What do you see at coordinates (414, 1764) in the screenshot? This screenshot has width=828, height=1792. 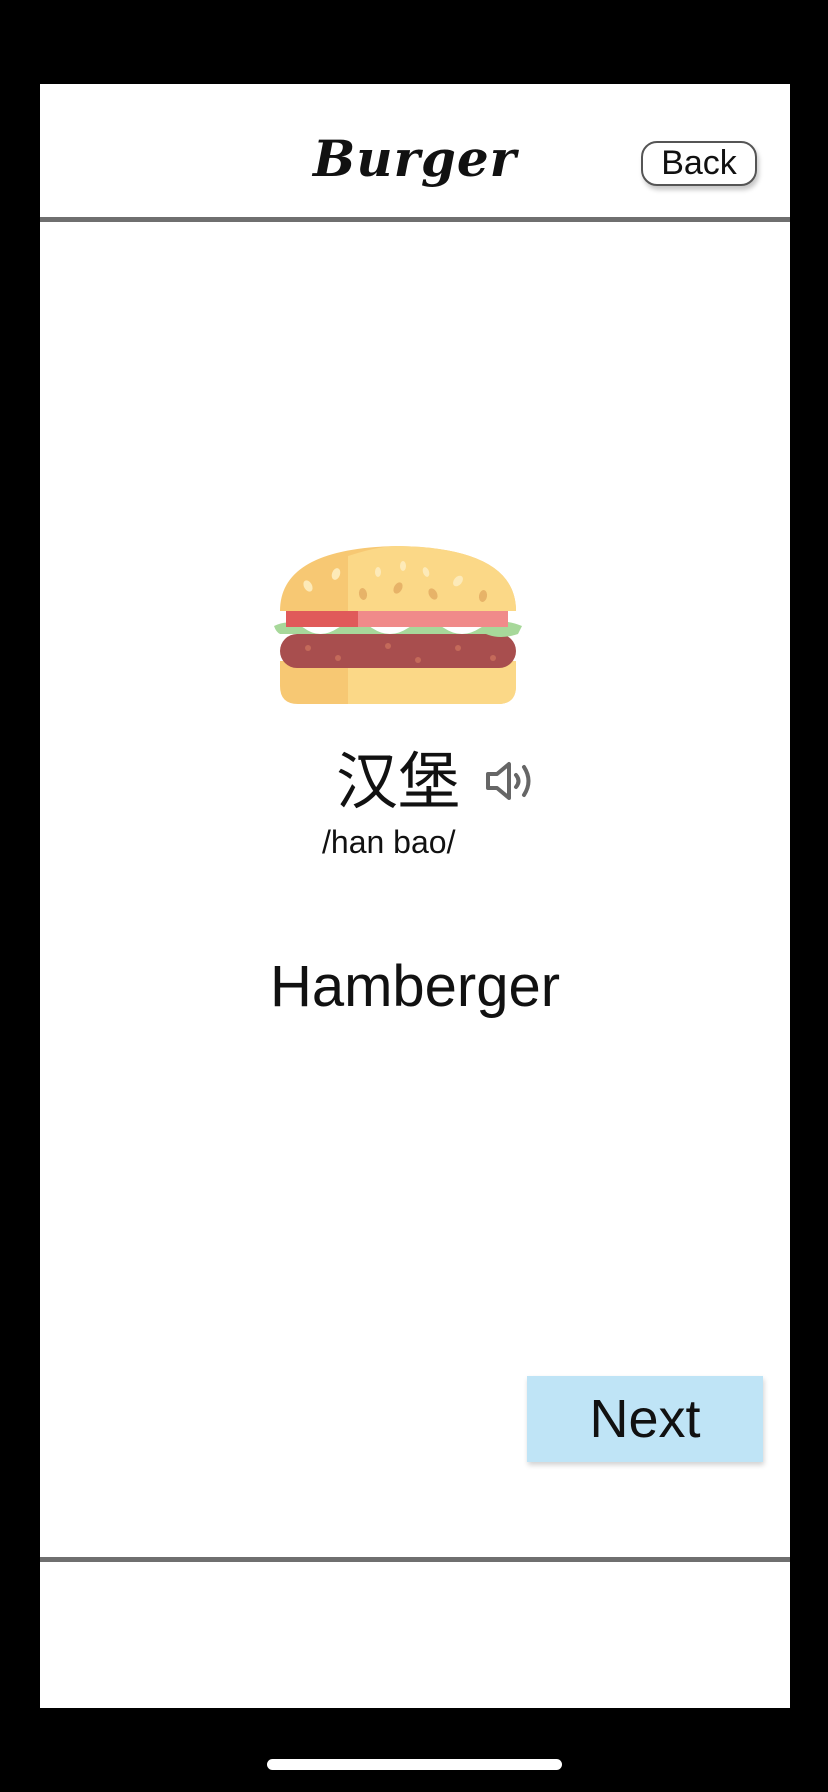 I see `home-indicator` at bounding box center [414, 1764].